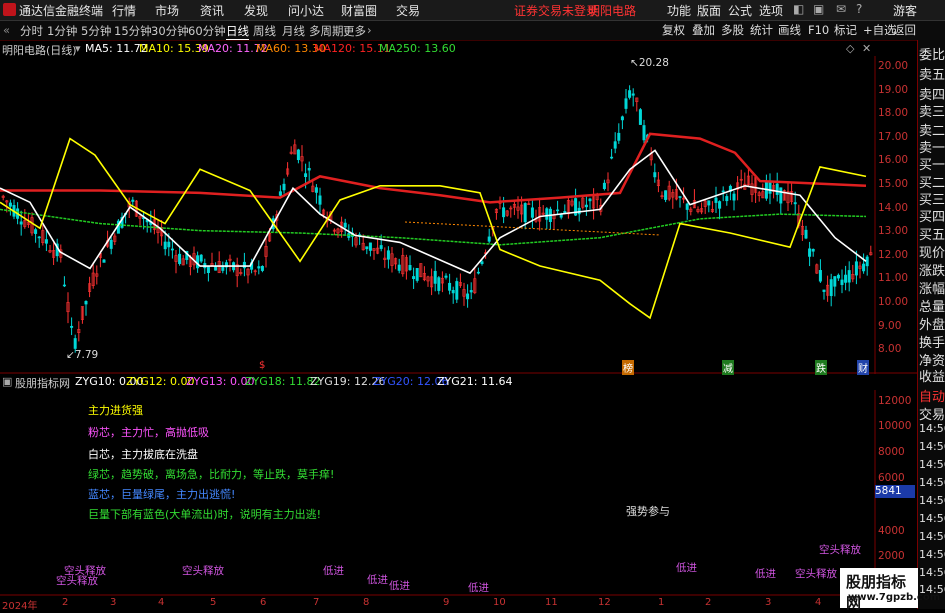 The width and height of the screenshot is (945, 613). What do you see at coordinates (728, 367) in the screenshot?
I see `event-mark: 减` at bounding box center [728, 367].